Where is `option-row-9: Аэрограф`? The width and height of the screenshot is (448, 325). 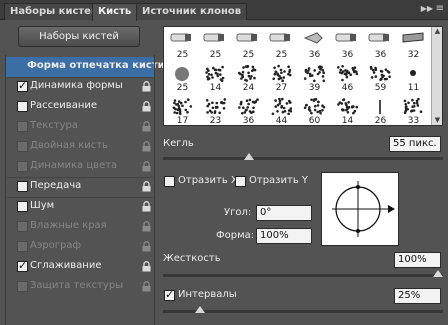 option-row-9: Аэрограф is located at coordinates (80, 247).